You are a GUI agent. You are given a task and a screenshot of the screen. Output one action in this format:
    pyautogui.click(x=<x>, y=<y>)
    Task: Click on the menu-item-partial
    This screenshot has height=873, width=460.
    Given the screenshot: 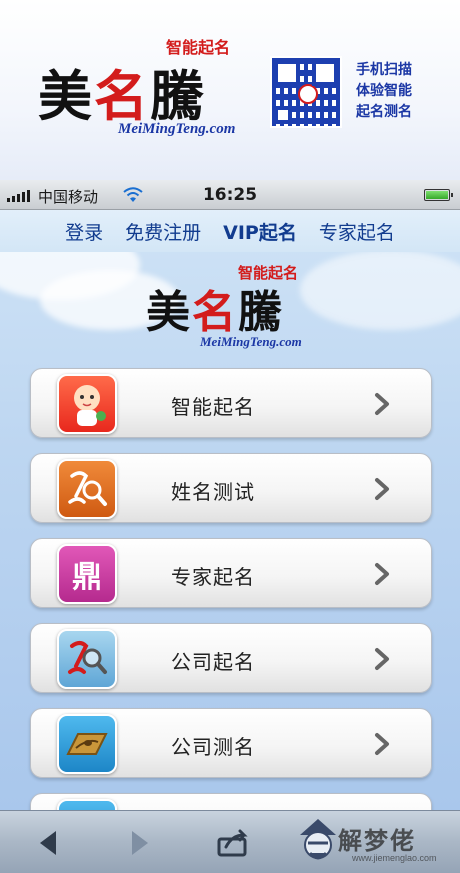 What is the action you would take?
    pyautogui.click(x=231, y=801)
    